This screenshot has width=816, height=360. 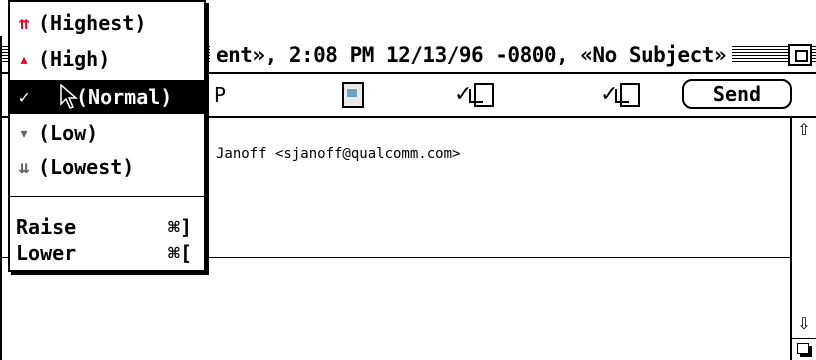 I want to click on document-icon, so click(x=353, y=95).